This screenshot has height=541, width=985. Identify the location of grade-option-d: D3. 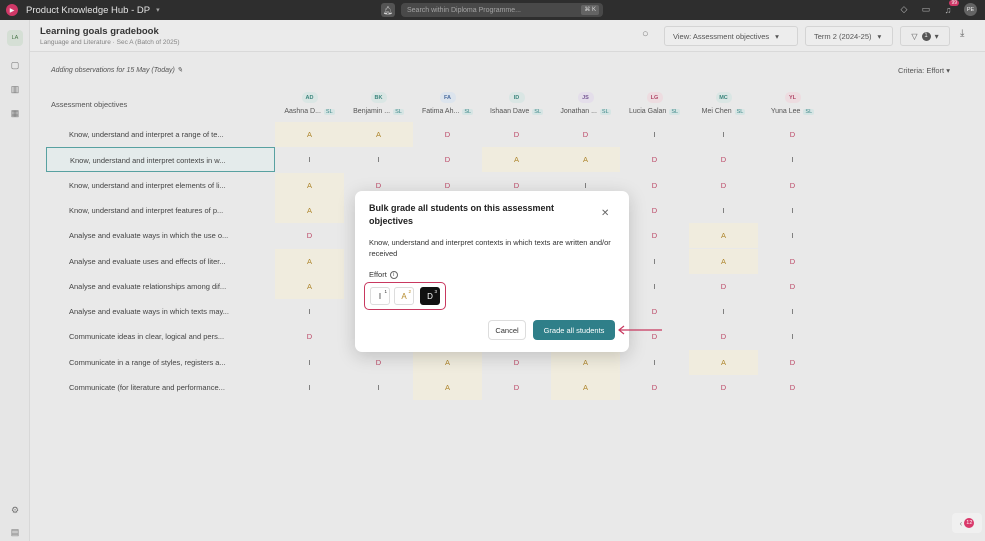
(430, 296).